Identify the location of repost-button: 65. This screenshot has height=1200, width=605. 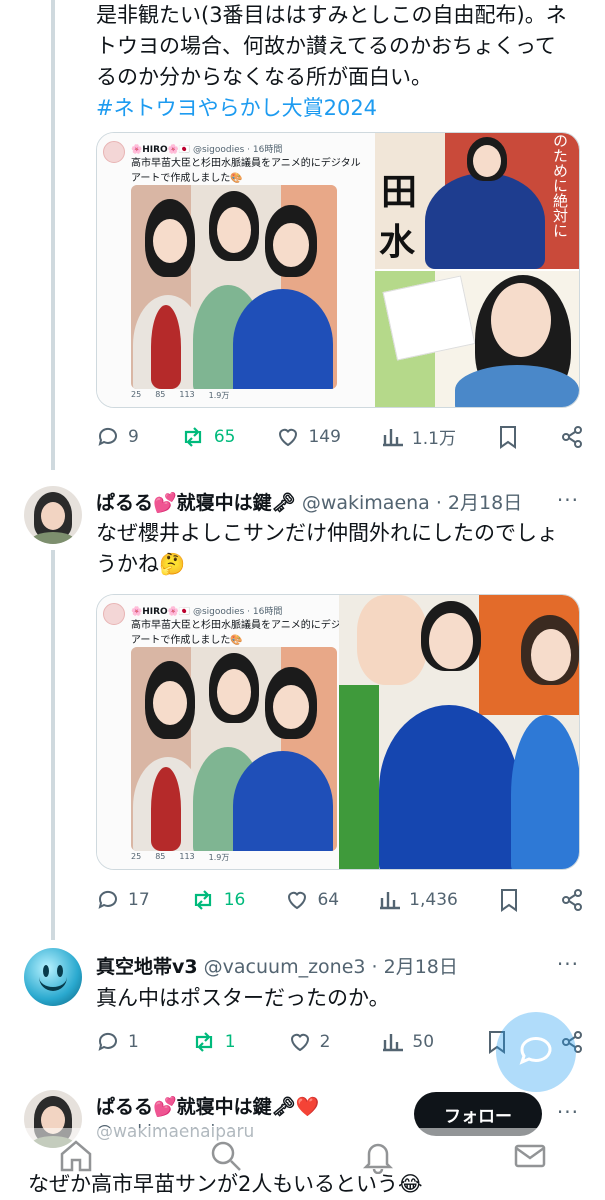
(207, 437).